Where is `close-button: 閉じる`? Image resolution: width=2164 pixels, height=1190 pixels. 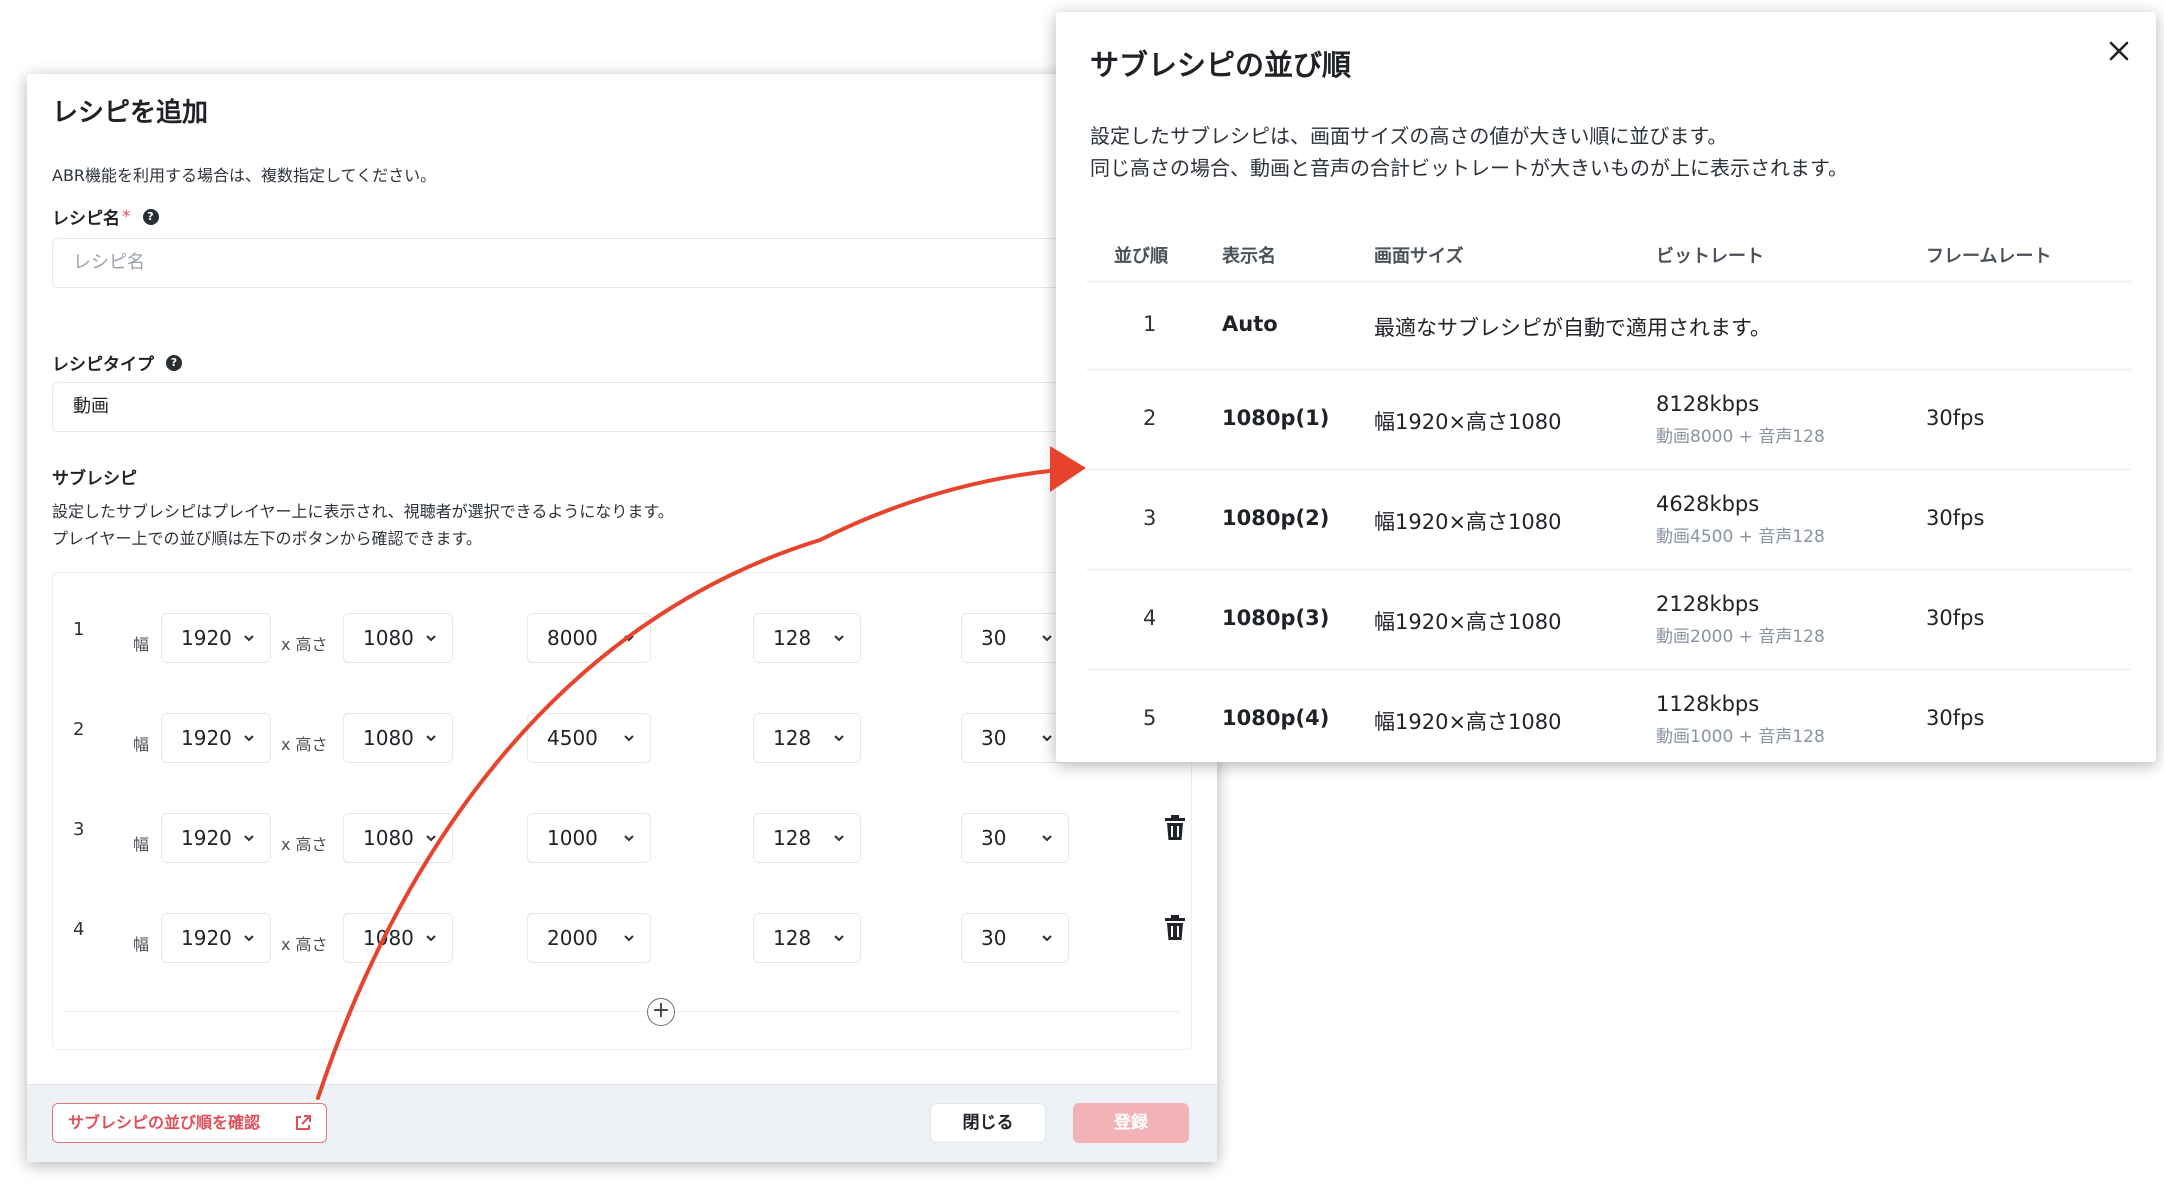
close-button: 閉じる is located at coordinates (988, 1123).